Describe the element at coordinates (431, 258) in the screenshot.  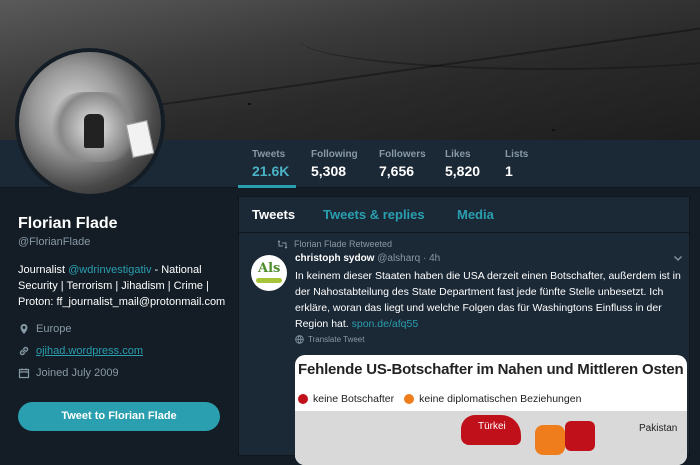
I see `tweet-time: · 4h` at that location.